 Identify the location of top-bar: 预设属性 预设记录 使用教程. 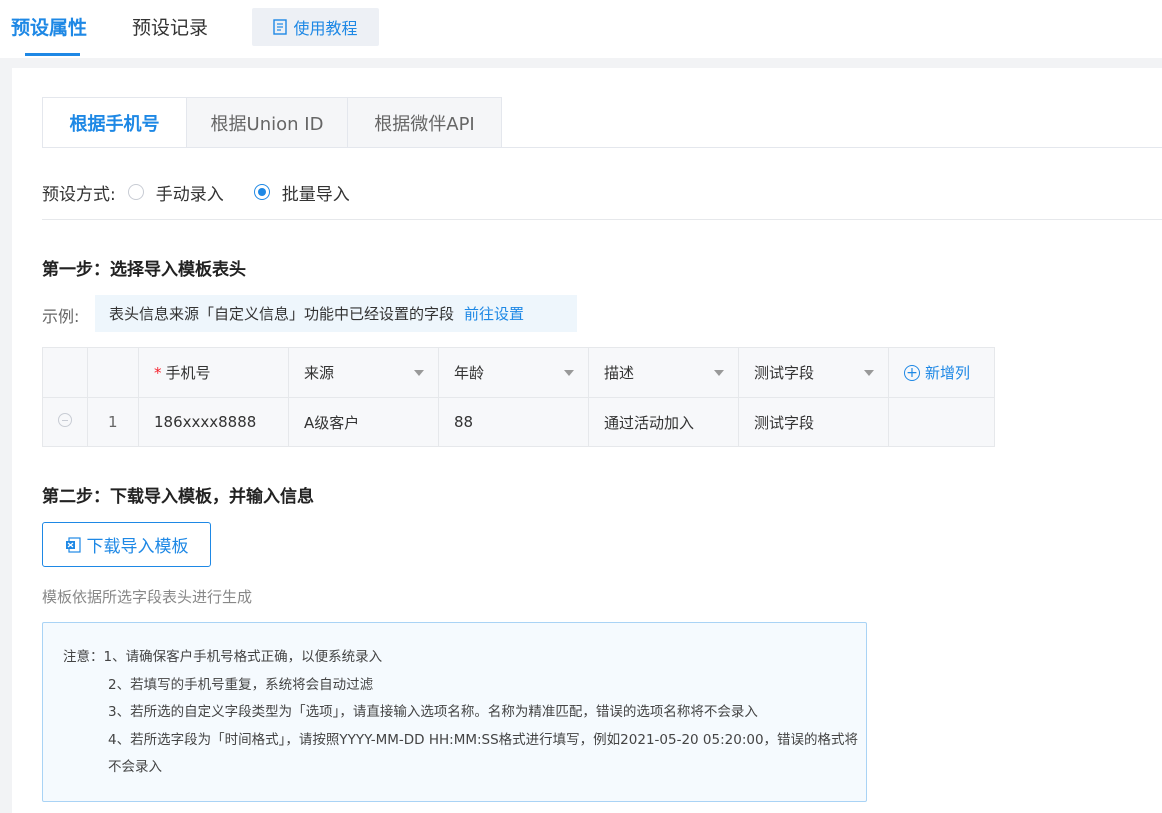
(581, 29).